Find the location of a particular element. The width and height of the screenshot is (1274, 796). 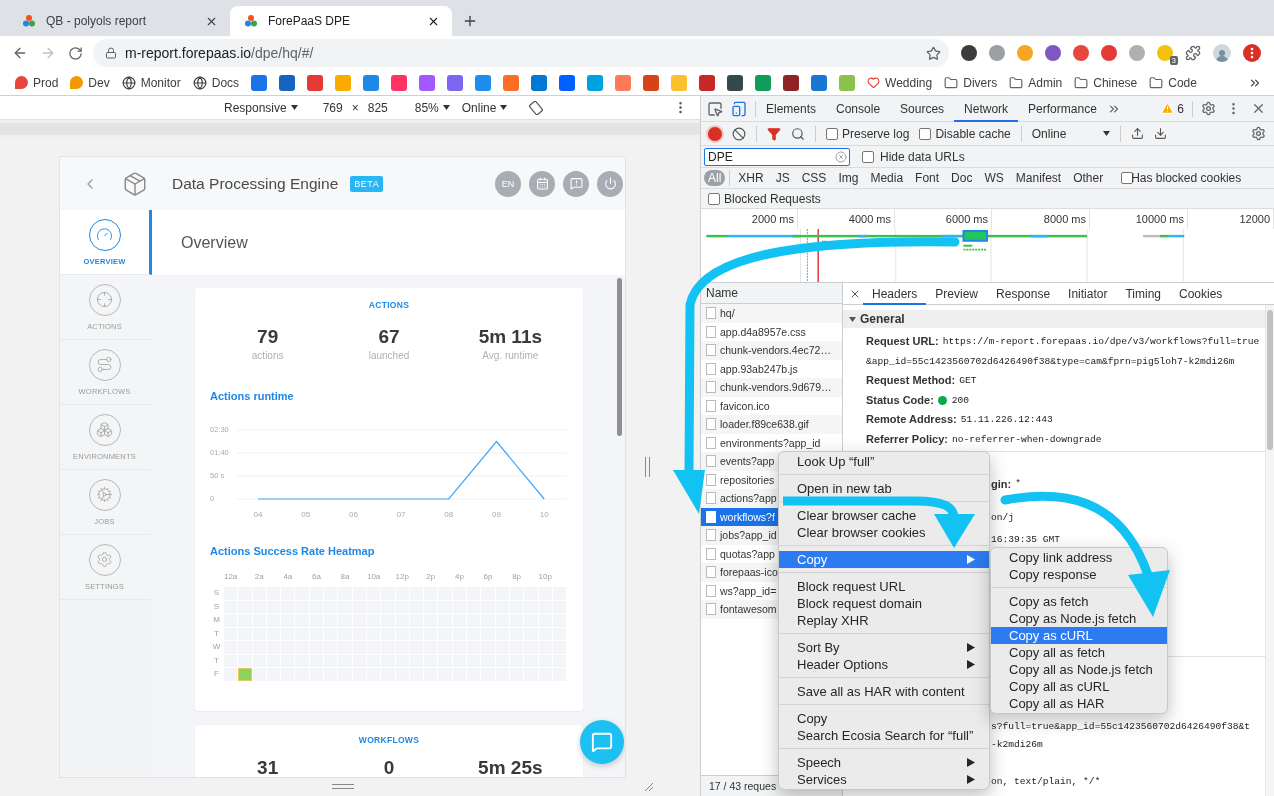

menu-item: Save all as HAR with content is located at coordinates (879, 691).